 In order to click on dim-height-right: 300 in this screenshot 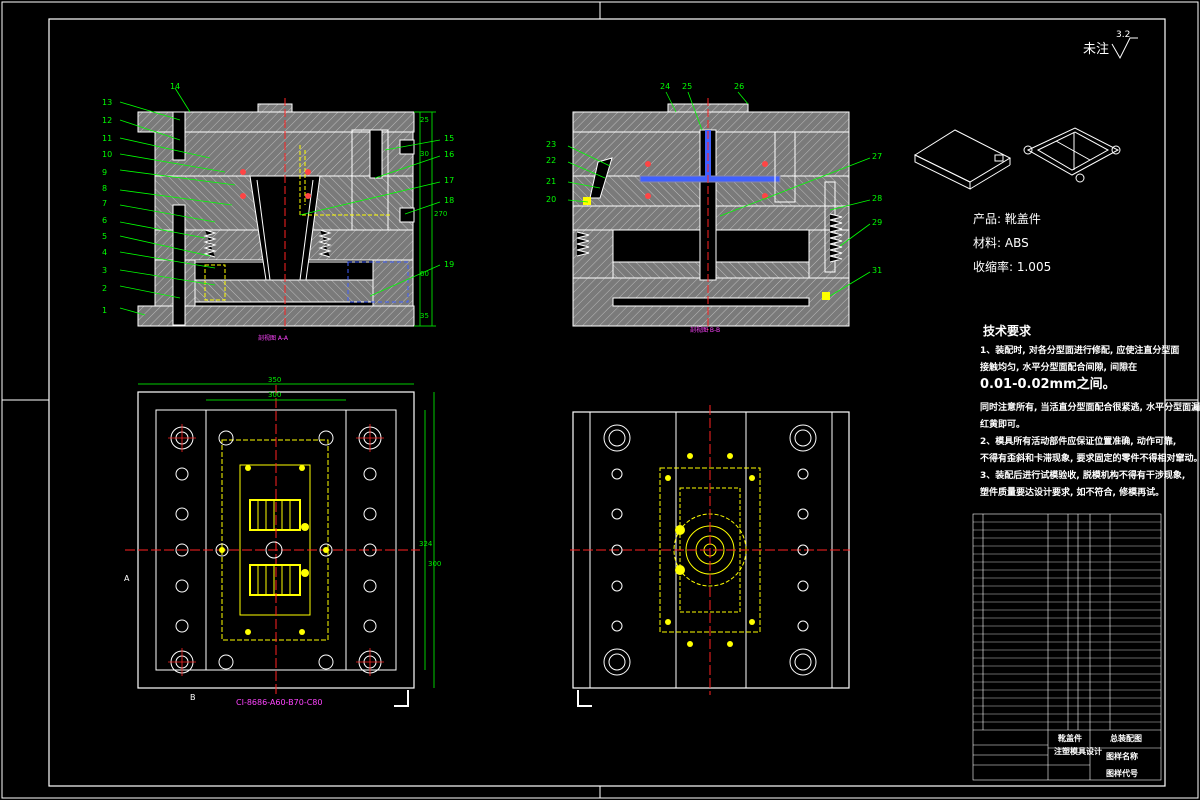, I will do `click(435, 564)`.